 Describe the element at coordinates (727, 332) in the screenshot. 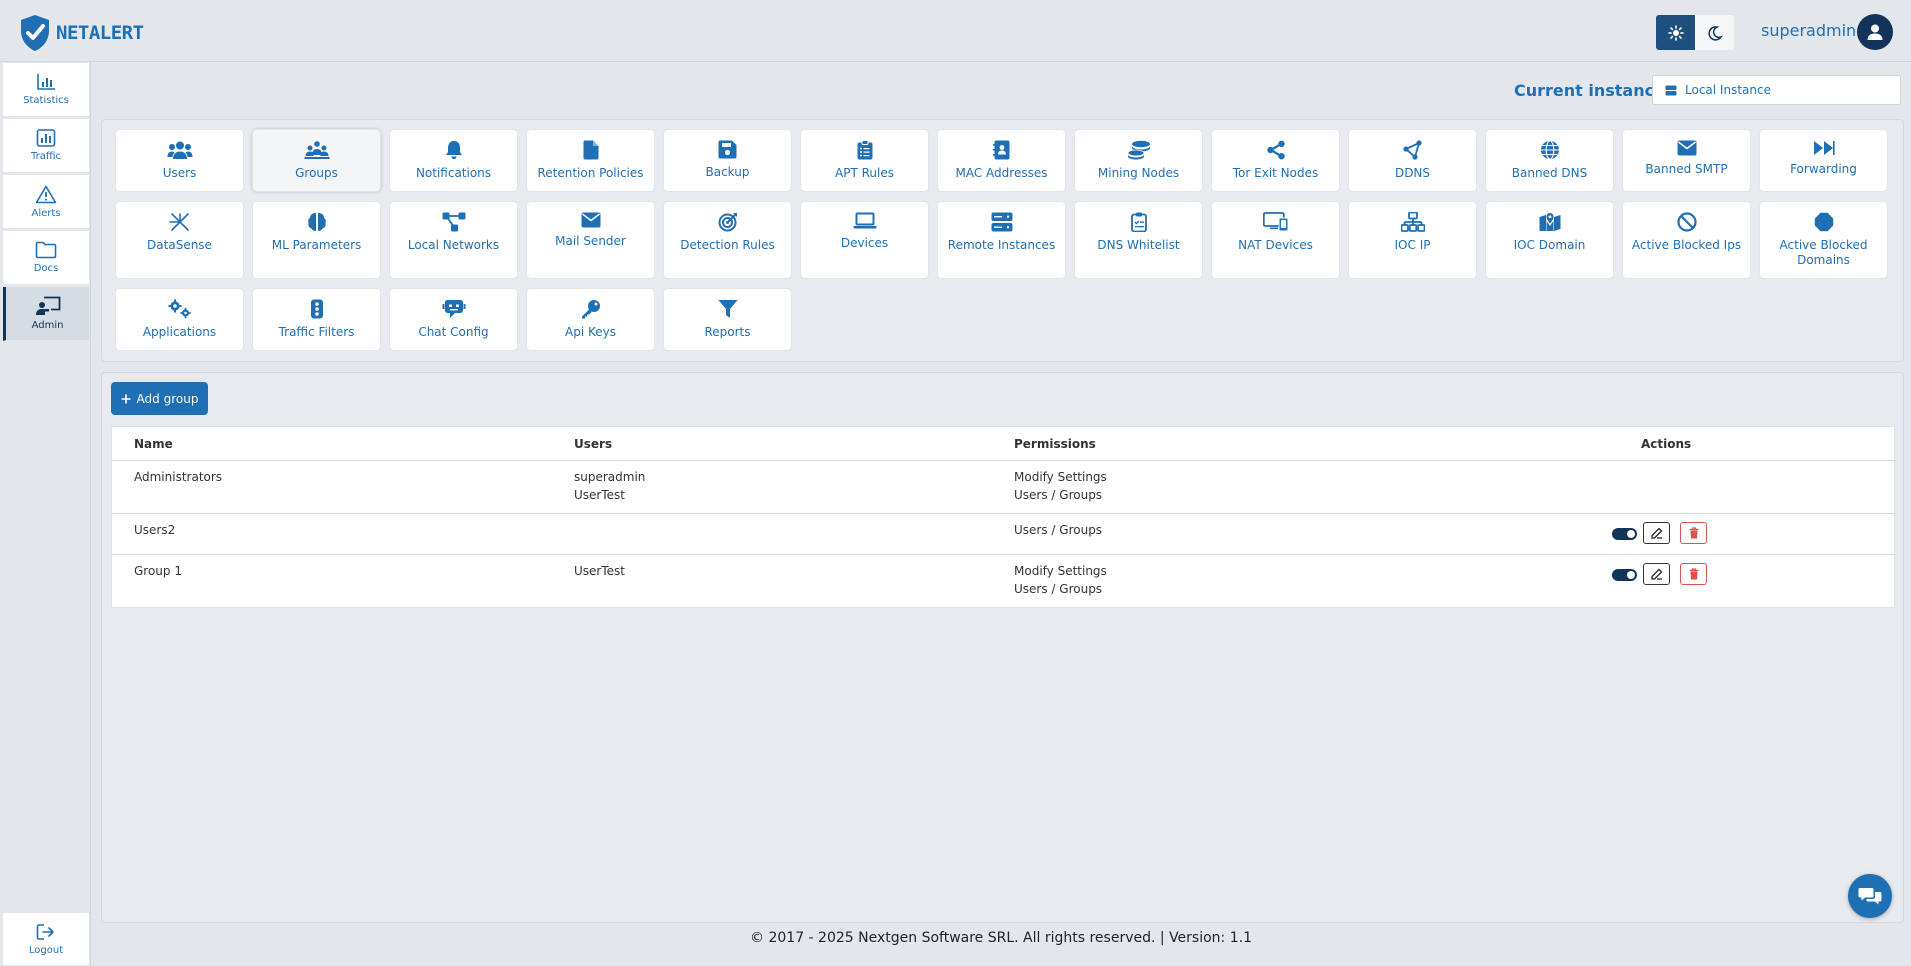

I see `tile-label: Reports` at that location.